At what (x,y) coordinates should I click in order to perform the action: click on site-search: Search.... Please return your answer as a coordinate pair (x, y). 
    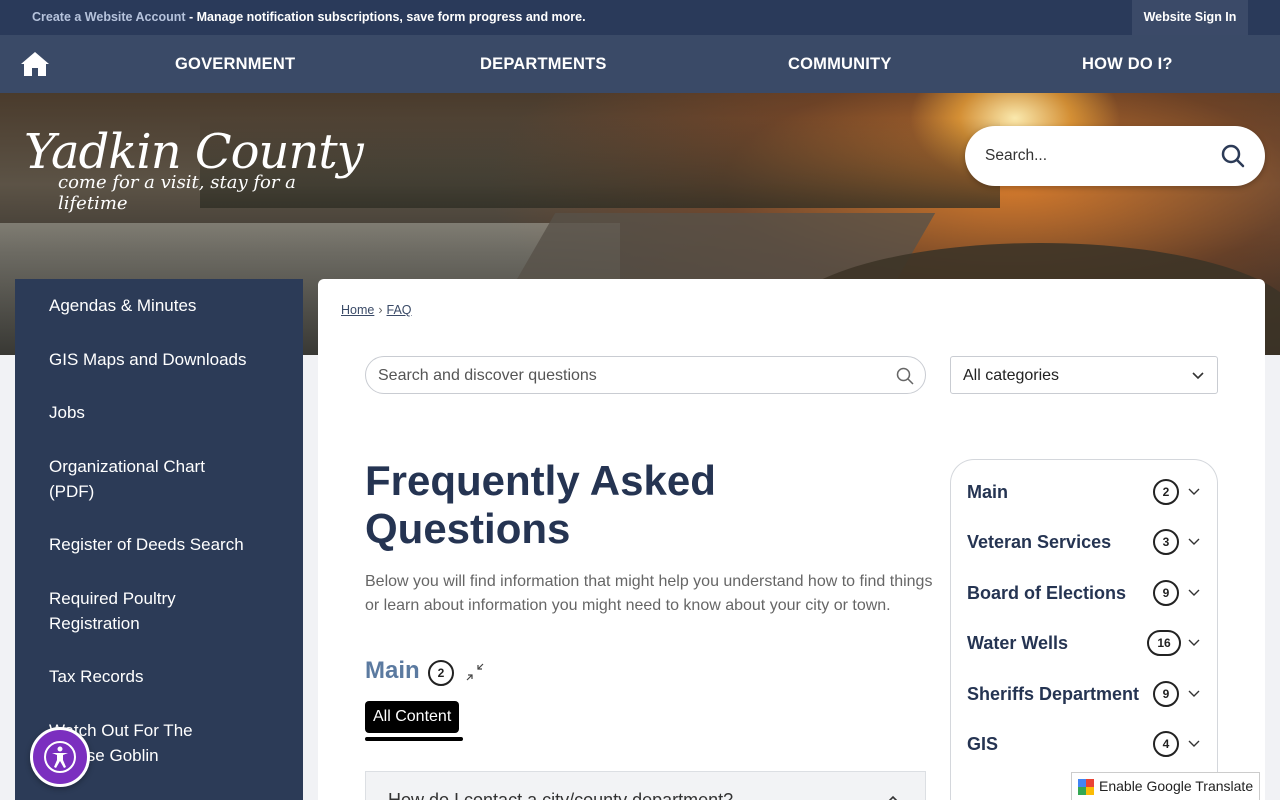
    Looking at the image, I should click on (1115, 156).